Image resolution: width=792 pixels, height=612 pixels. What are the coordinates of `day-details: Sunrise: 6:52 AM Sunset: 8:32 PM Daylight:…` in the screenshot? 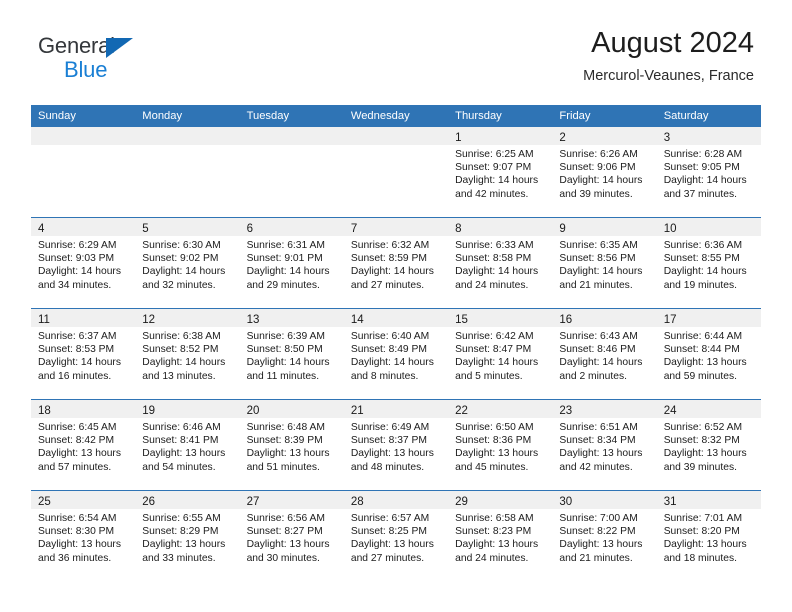 It's located at (709, 446).